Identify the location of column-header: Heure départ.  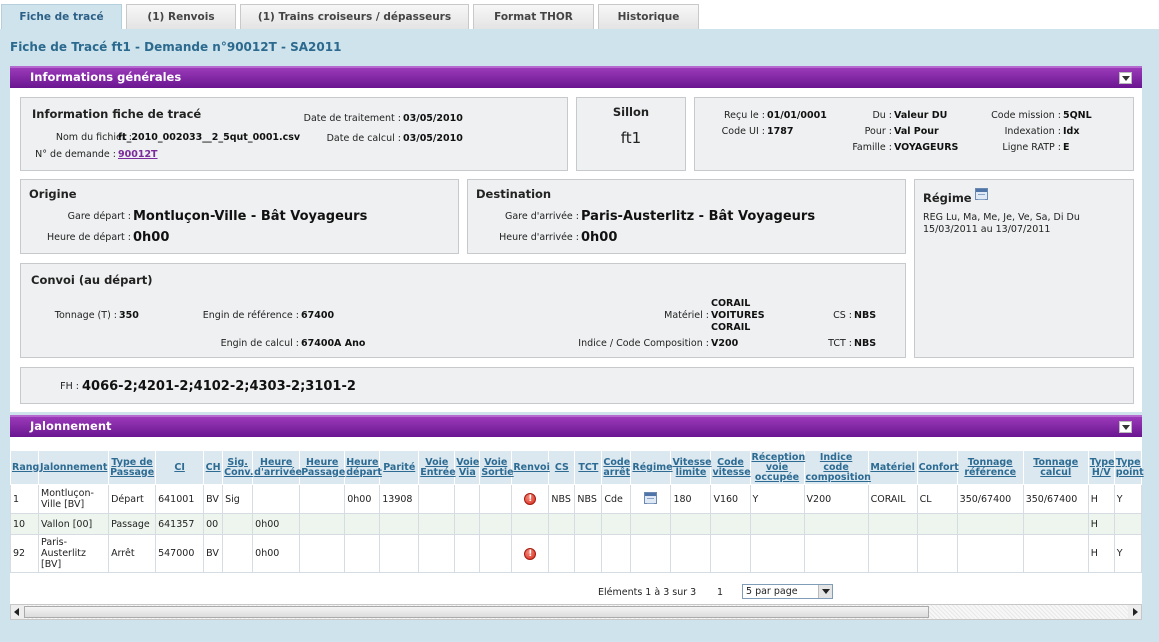
(363, 467).